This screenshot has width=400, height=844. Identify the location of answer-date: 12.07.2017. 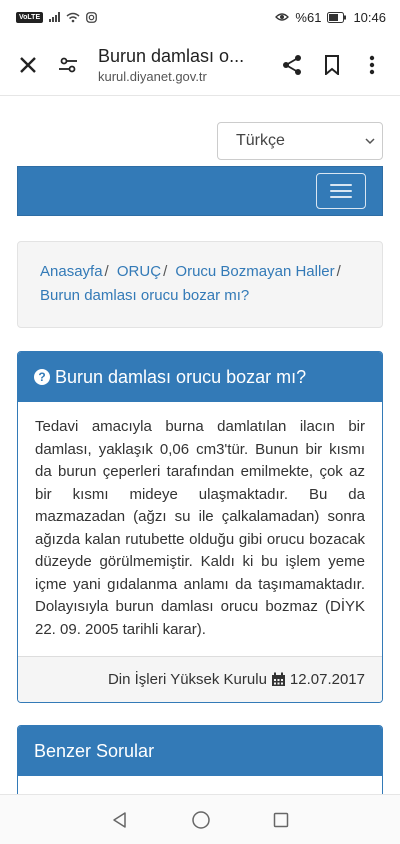
(327, 679).